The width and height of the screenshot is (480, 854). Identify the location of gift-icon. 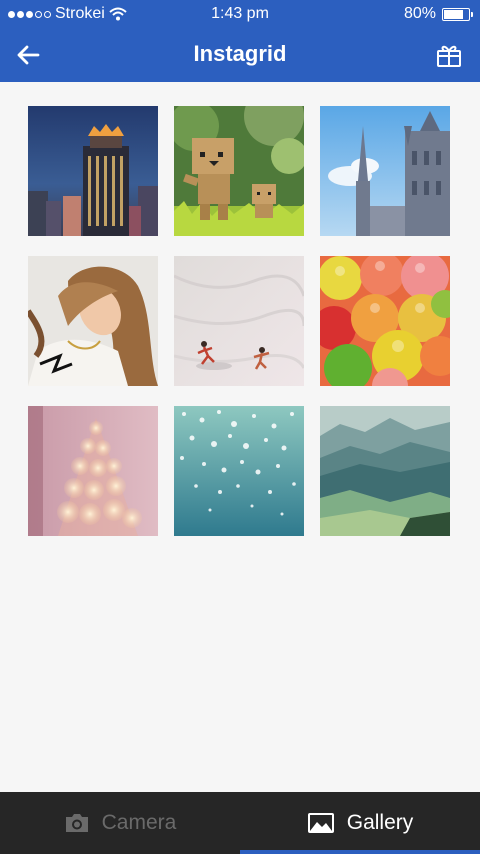
(449, 55).